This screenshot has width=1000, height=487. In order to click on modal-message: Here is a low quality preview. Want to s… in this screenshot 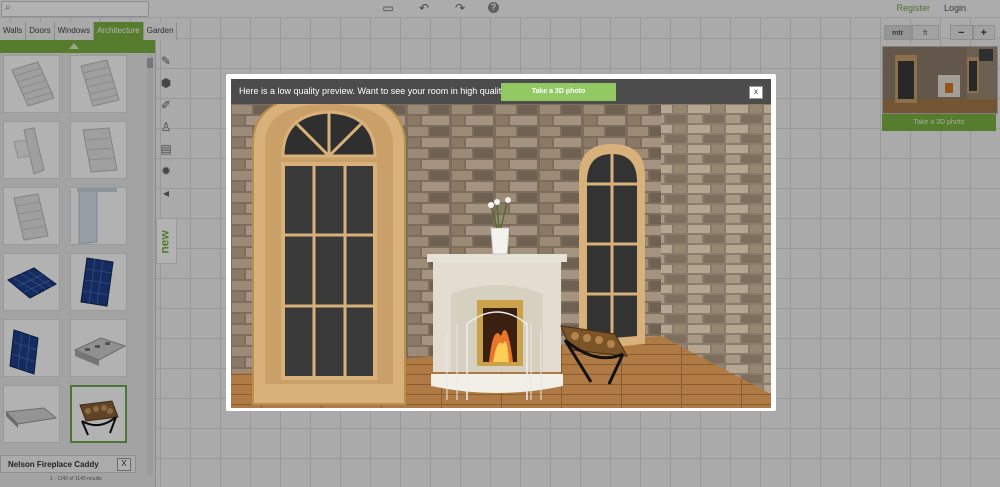, I will do `click(375, 91)`.